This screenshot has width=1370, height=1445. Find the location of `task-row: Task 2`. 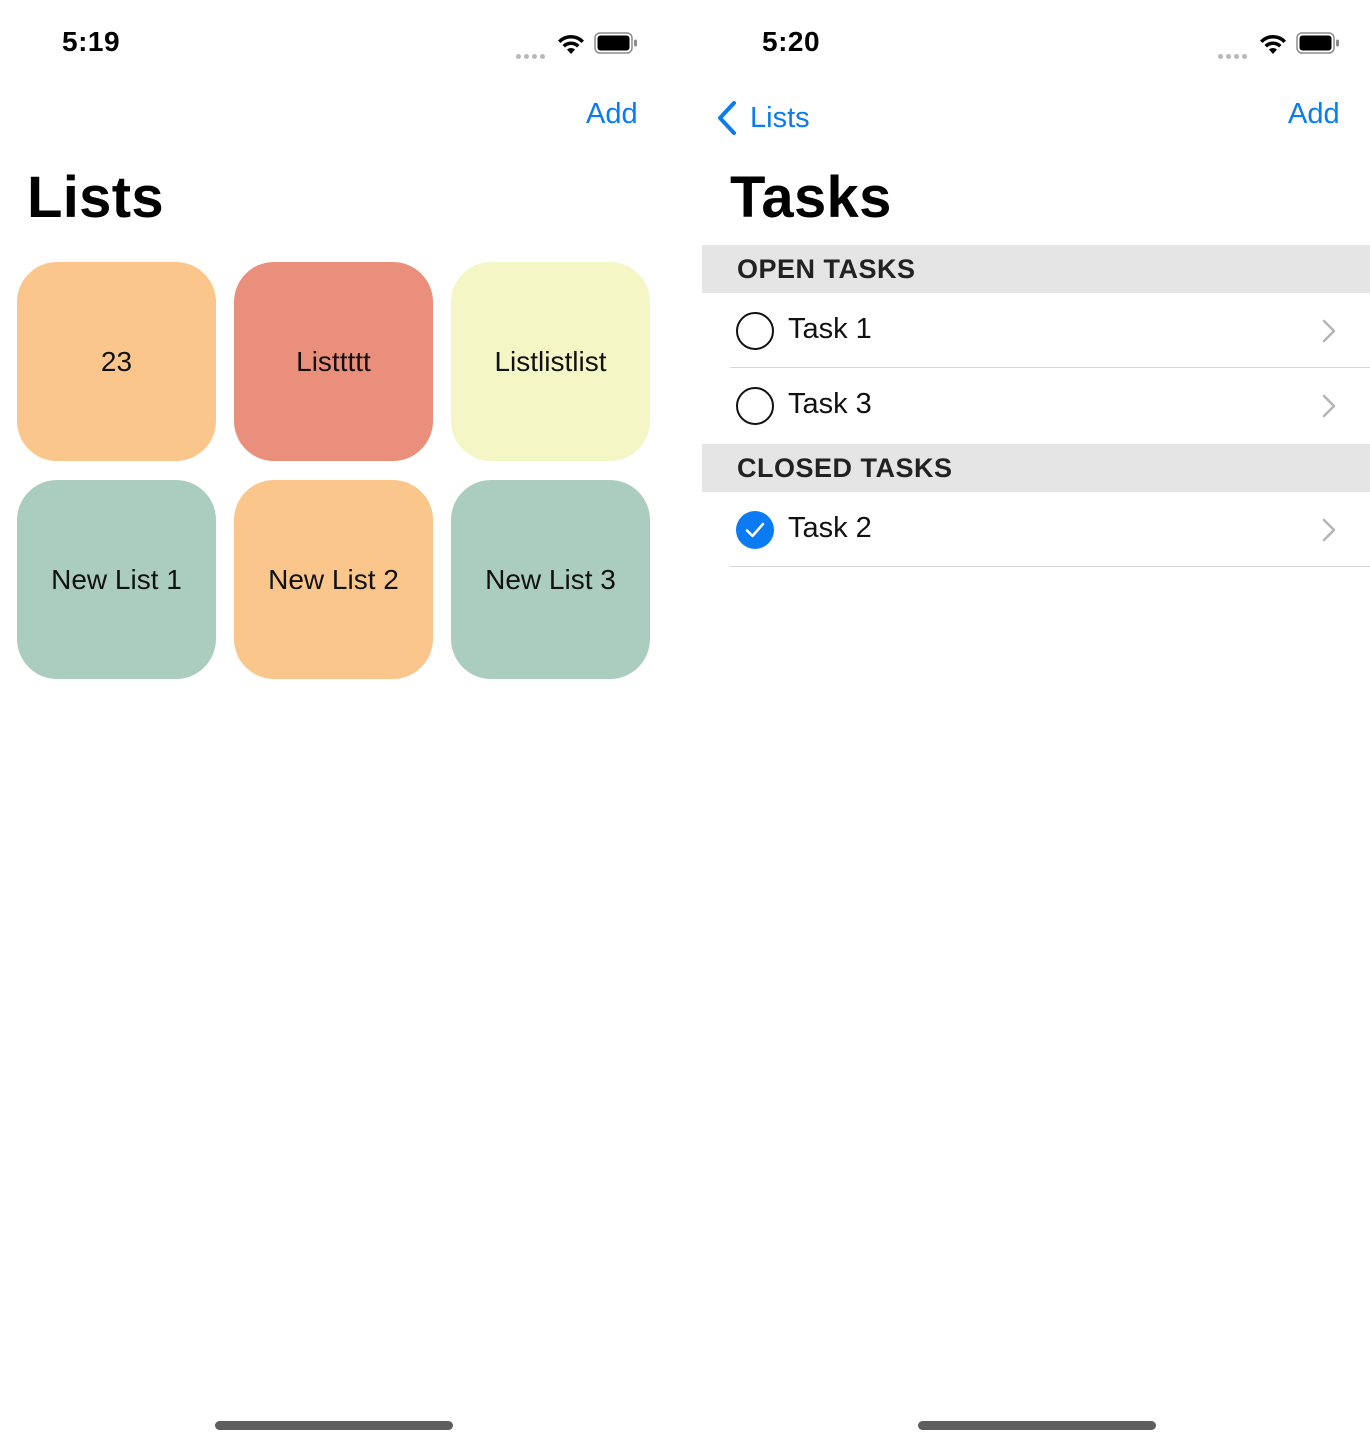

task-row: Task 2 is located at coordinates (1036, 529).